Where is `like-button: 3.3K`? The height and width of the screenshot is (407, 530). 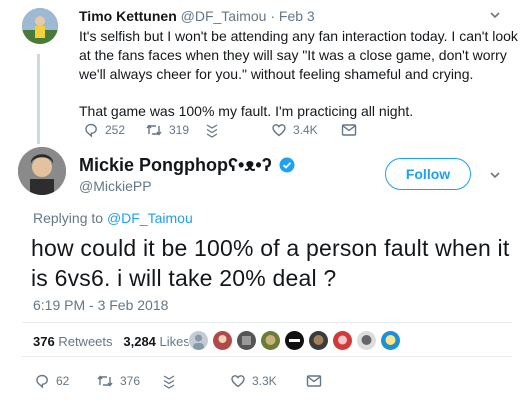
like-button: 3.3K is located at coordinates (268, 381).